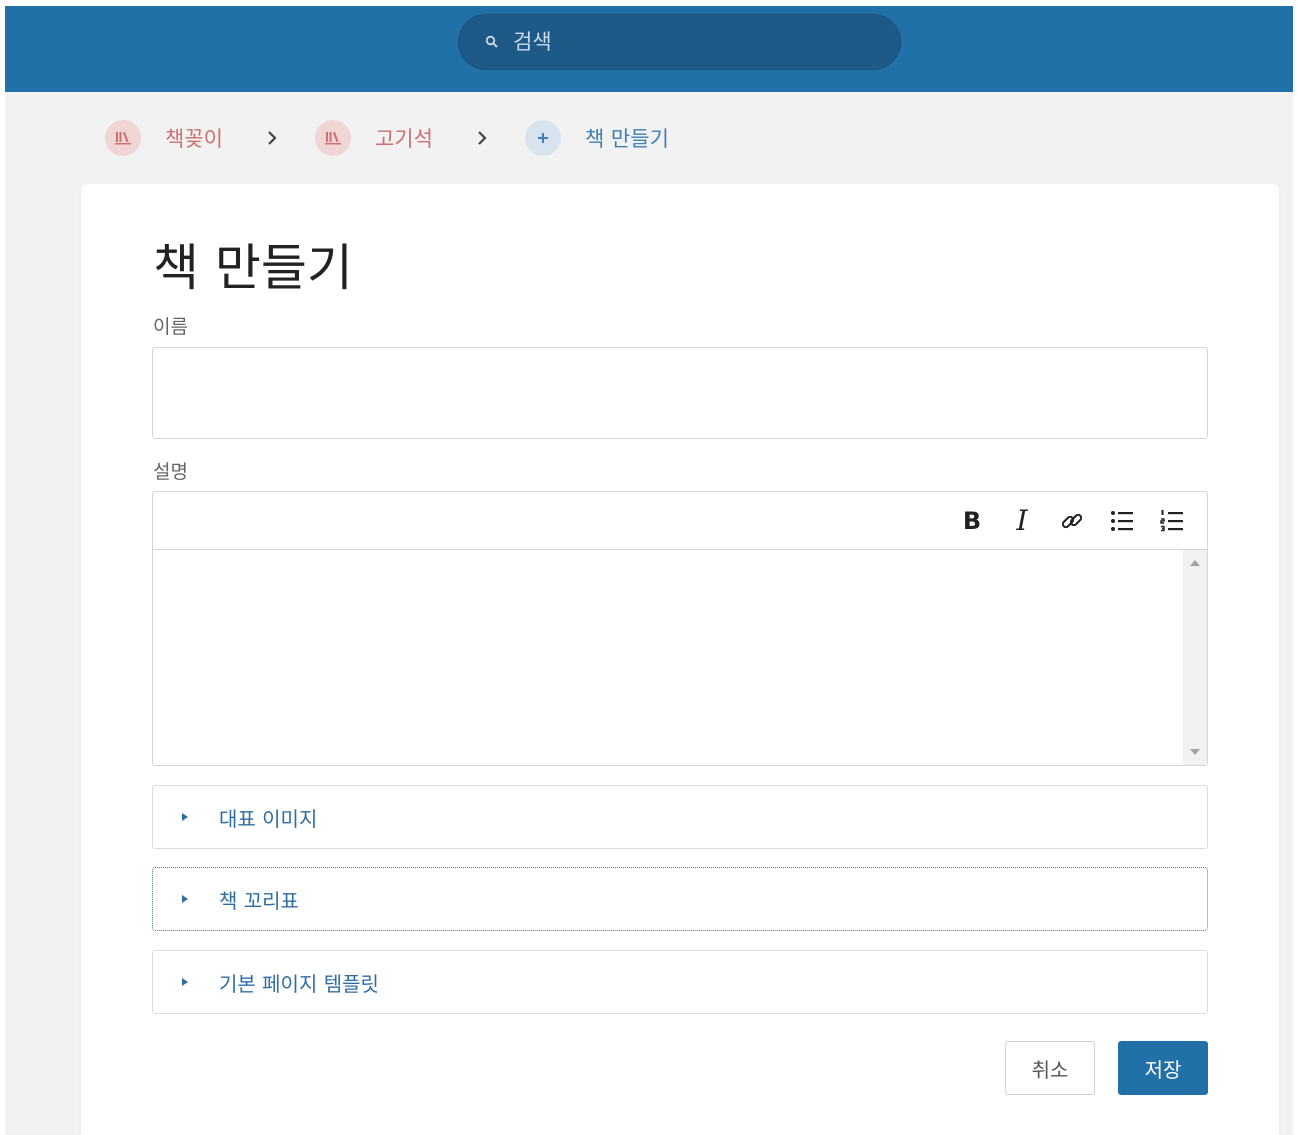 The height and width of the screenshot is (1135, 1297). What do you see at coordinates (268, 818) in the screenshot?
I see `section-label: 대표 이미지` at bounding box center [268, 818].